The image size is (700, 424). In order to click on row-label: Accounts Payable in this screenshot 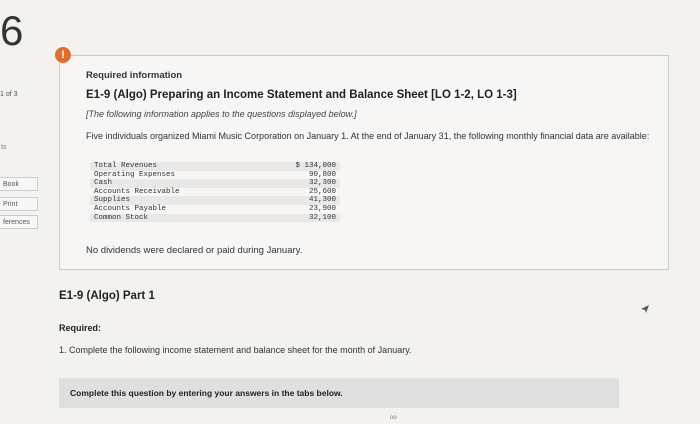, I will do `click(130, 208)`.